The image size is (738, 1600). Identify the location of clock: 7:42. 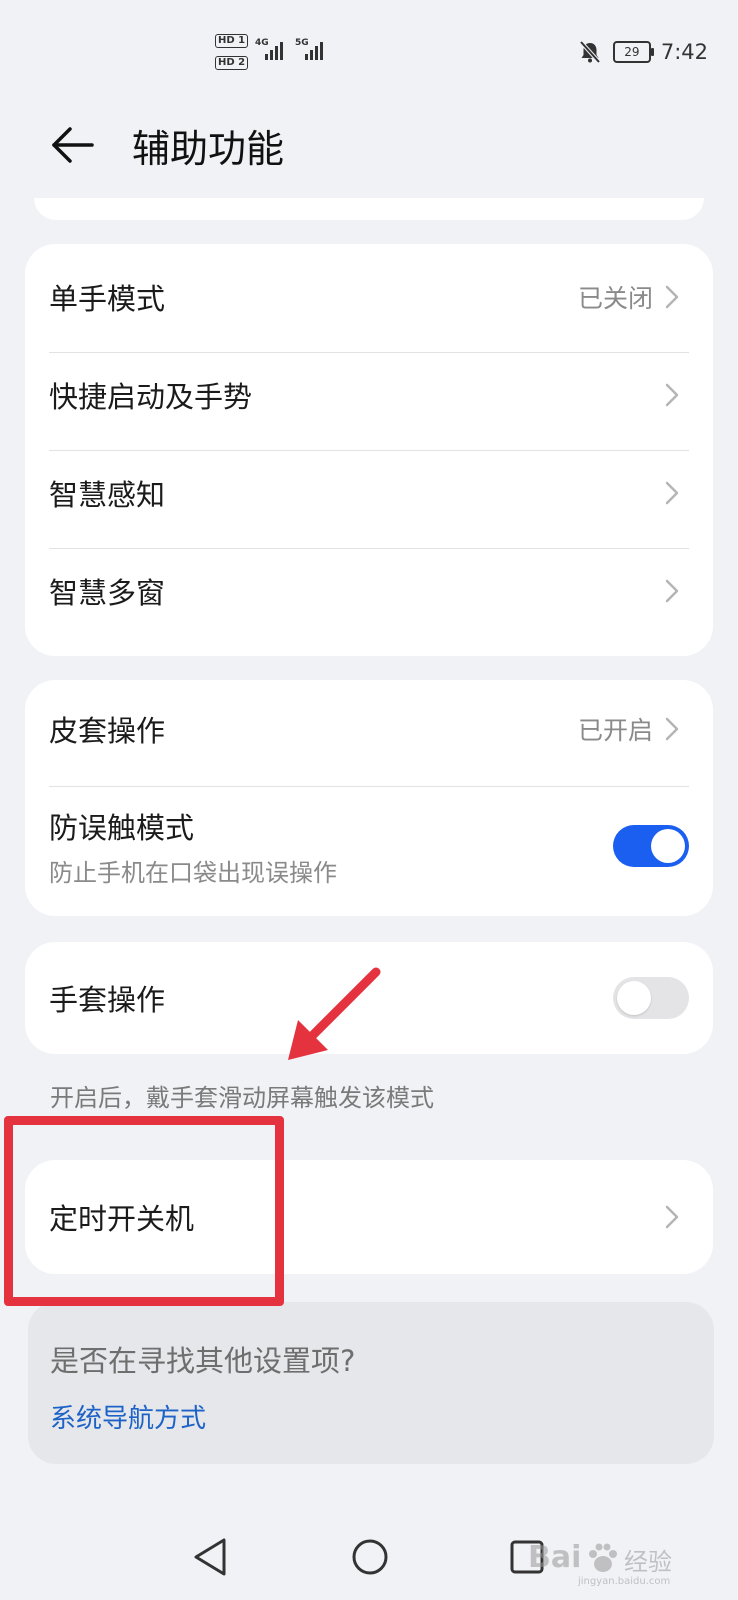
(684, 52).